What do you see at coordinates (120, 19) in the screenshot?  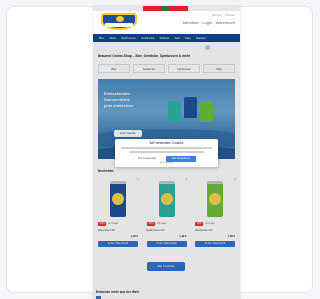 I see `sun-icon` at bounding box center [120, 19].